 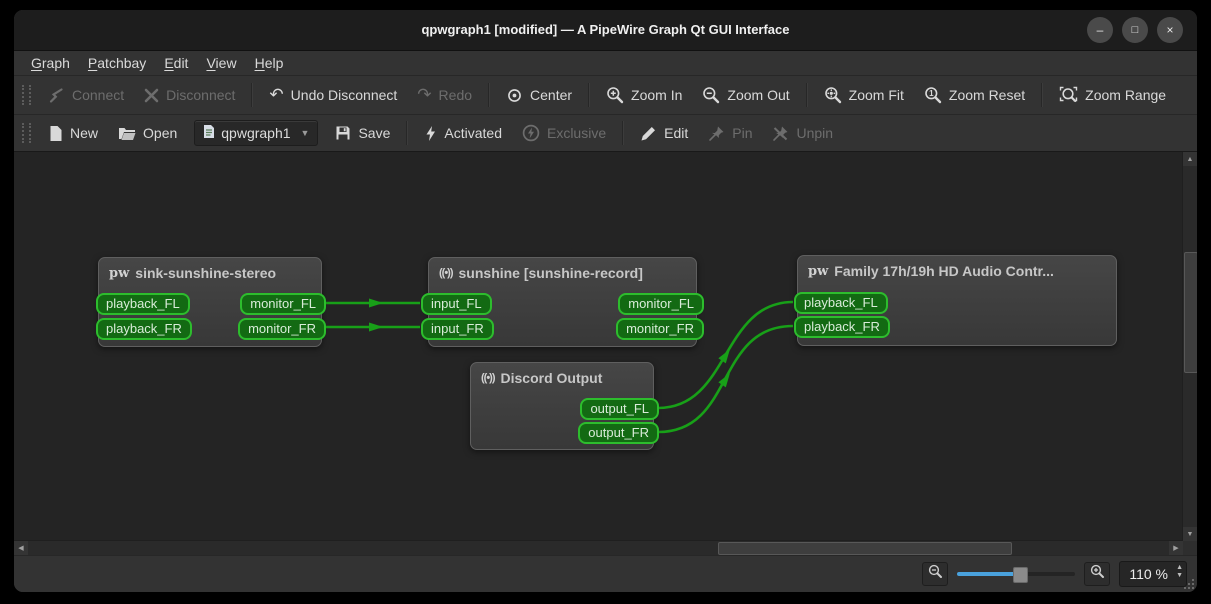 What do you see at coordinates (564, 406) in the screenshot?
I see `node-discord-output: ((•)) Discord Output output_FL output_FR` at bounding box center [564, 406].